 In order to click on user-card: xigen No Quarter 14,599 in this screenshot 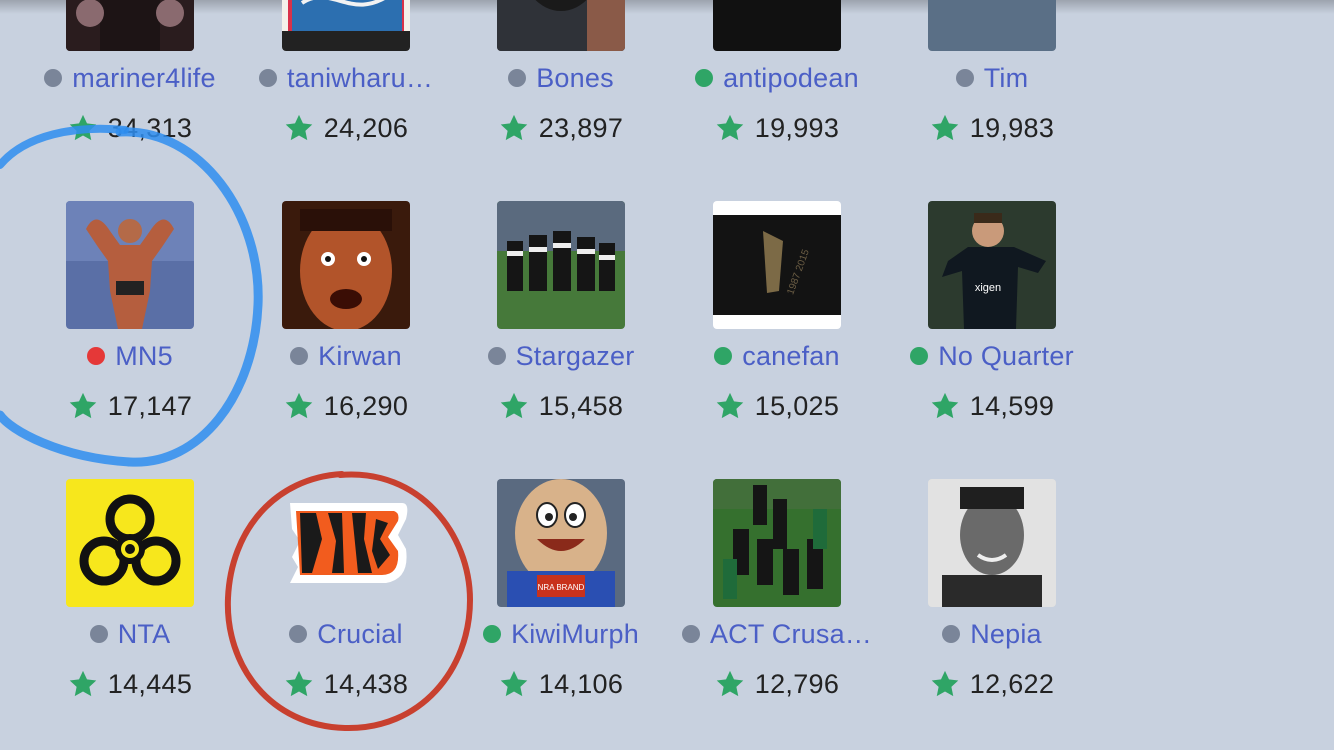, I will do `click(992, 330)`.